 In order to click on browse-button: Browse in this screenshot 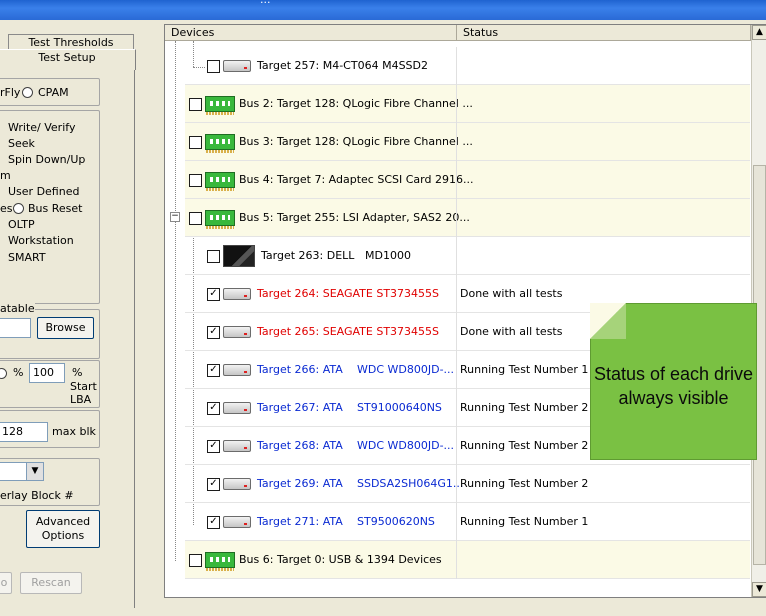, I will do `click(65, 328)`.